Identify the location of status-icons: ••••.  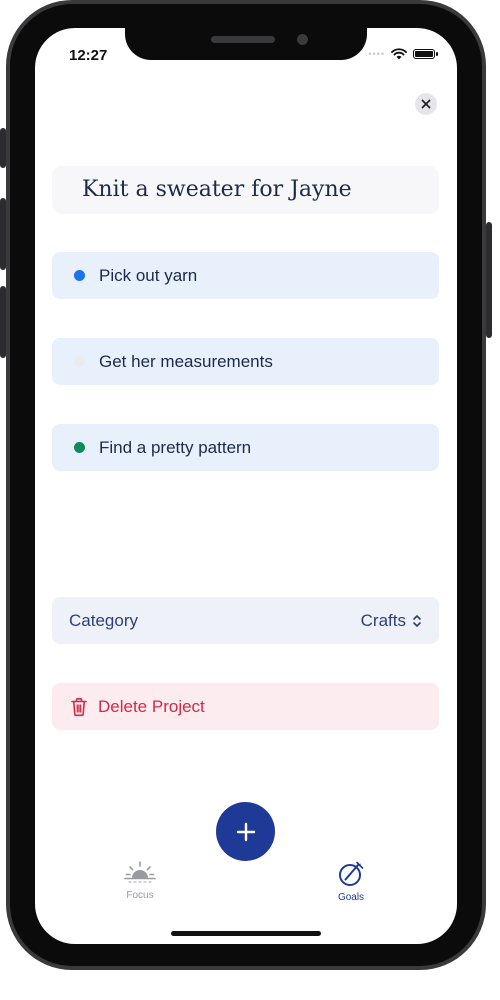
(403, 54).